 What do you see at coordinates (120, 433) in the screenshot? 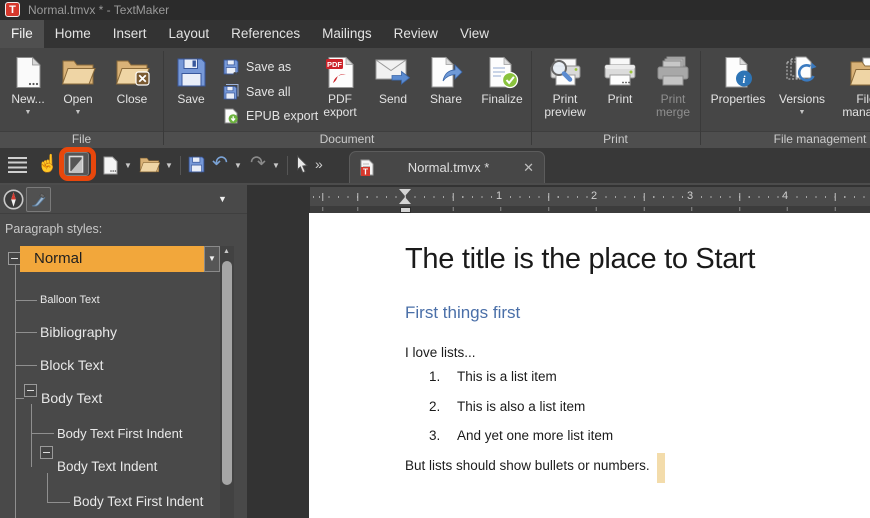
I see `style-item-body-text-first-indent: Body Text First Indent` at bounding box center [120, 433].